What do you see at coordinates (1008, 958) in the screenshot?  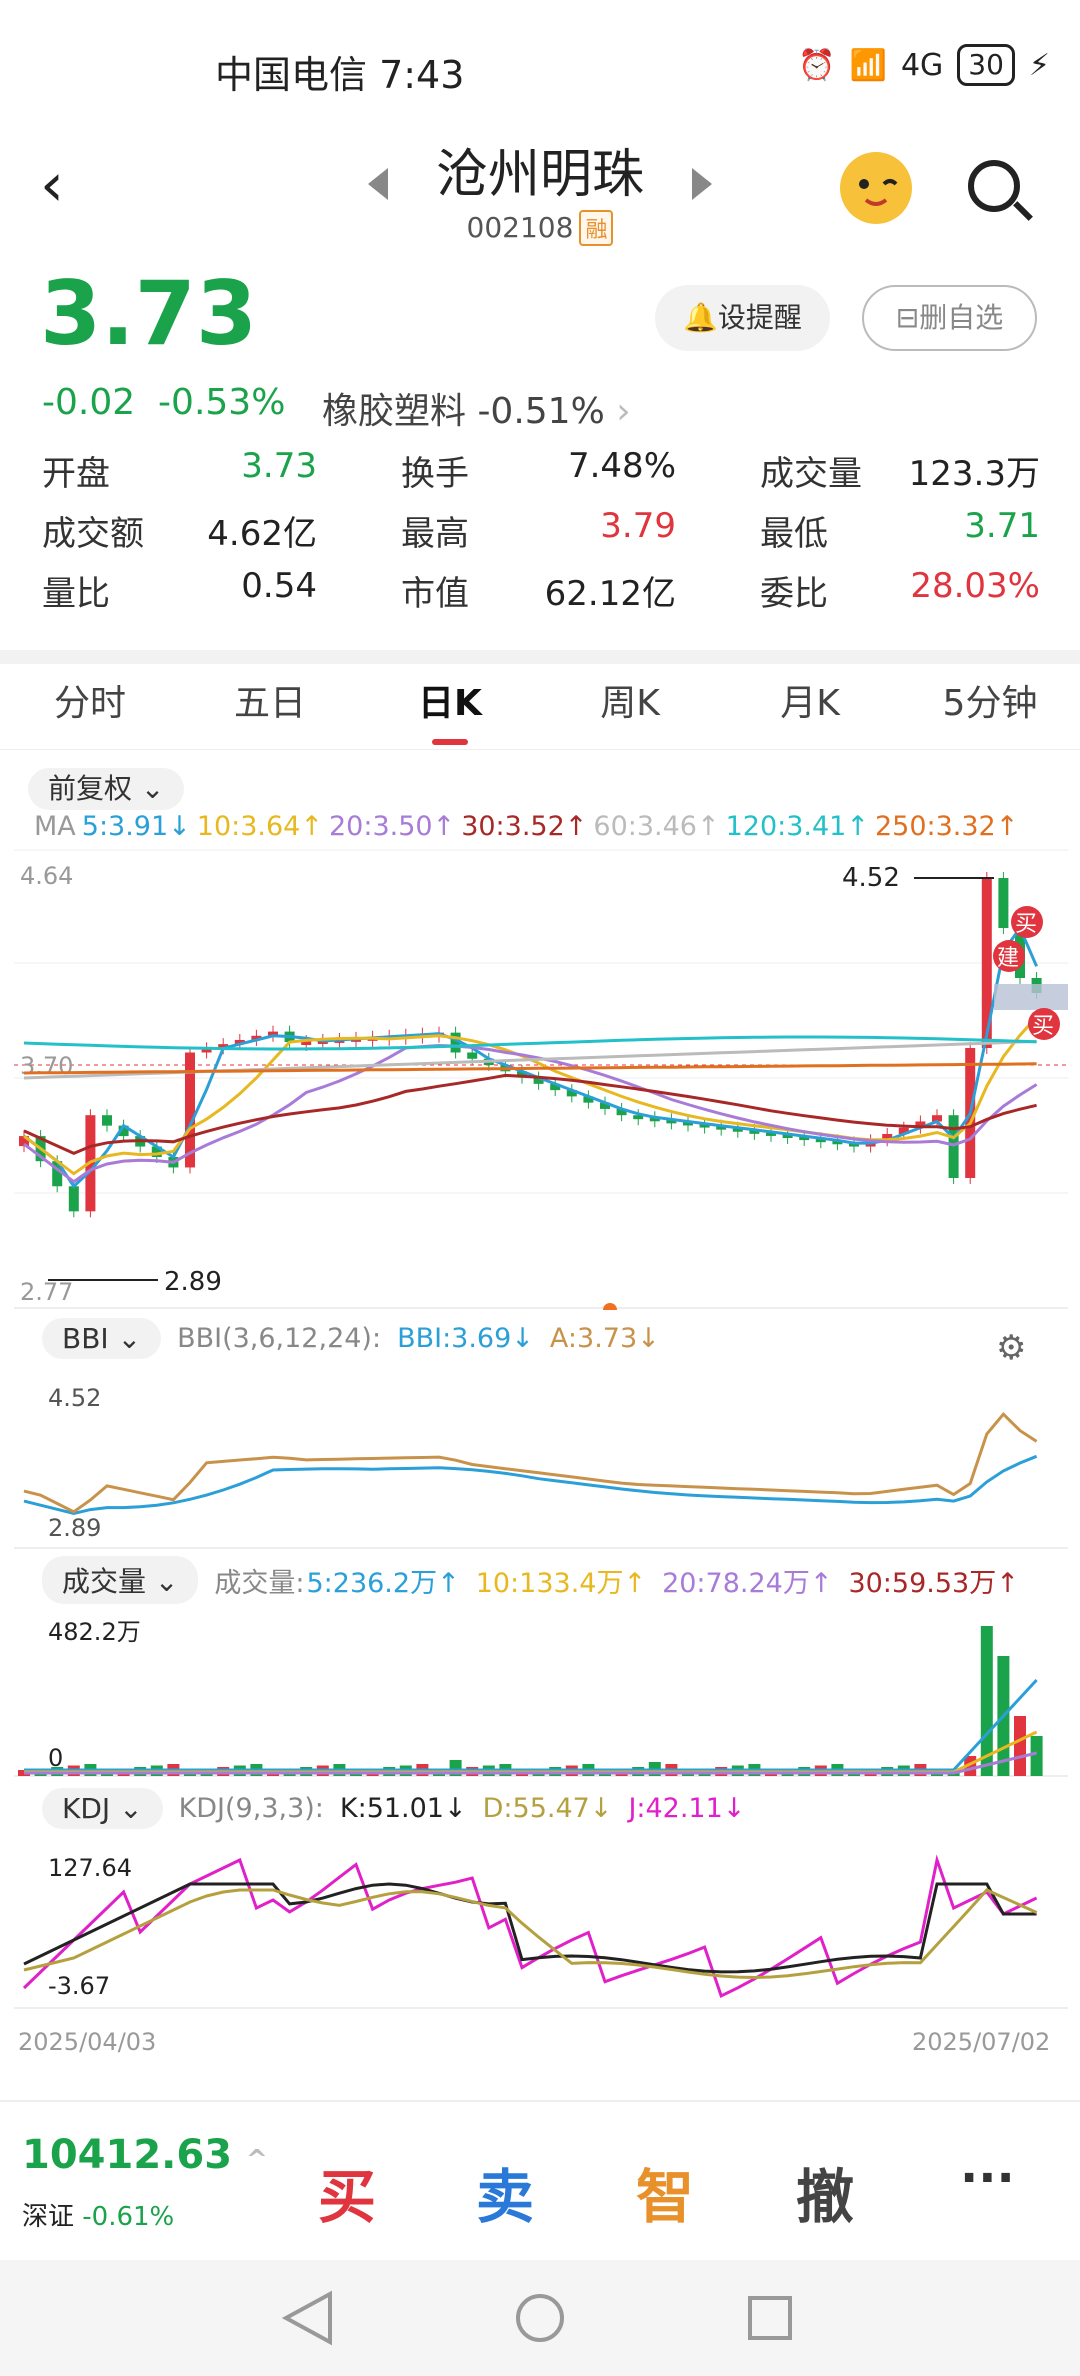 I see `build-signal-label: 建` at bounding box center [1008, 958].